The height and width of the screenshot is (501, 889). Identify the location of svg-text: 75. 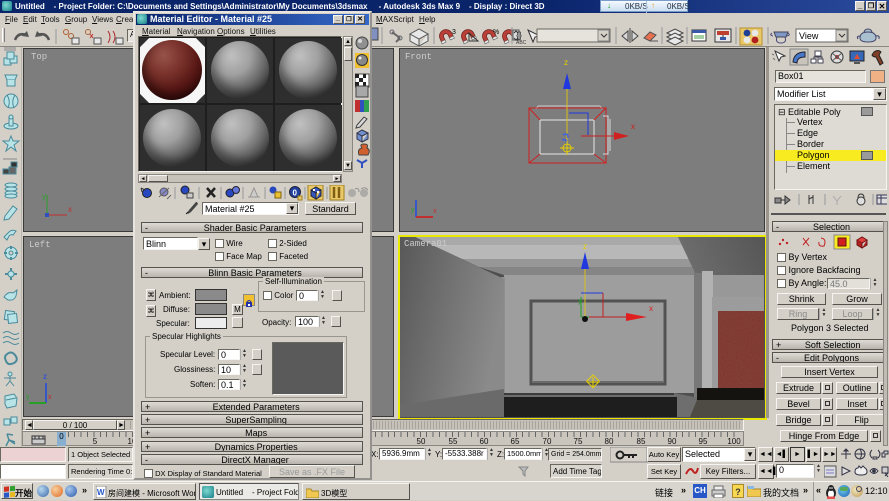
(578, 441).